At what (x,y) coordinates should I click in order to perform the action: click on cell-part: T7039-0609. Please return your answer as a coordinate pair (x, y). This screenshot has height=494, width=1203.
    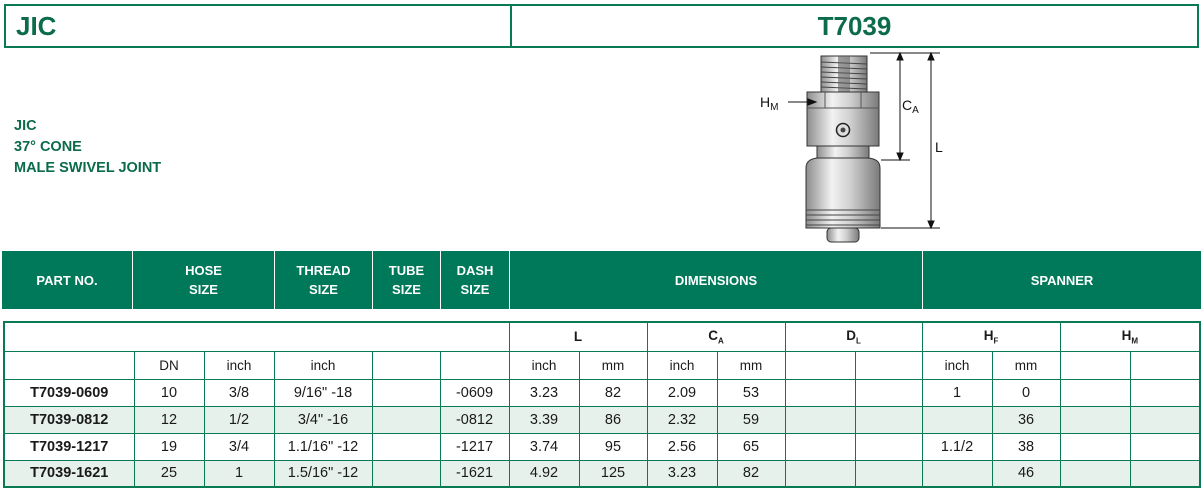
    Looking at the image, I should click on (69, 392).